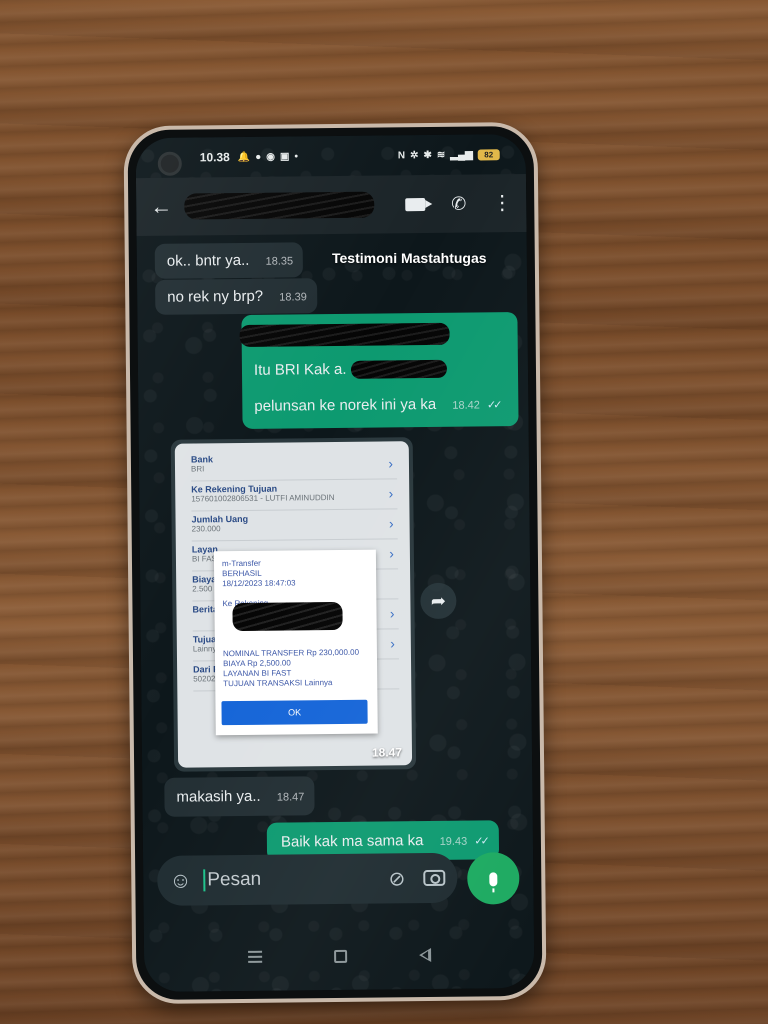 This screenshot has width=768, height=1024. Describe the element at coordinates (396, 878) in the screenshot. I see `paperclip-icon: ⊘` at that location.